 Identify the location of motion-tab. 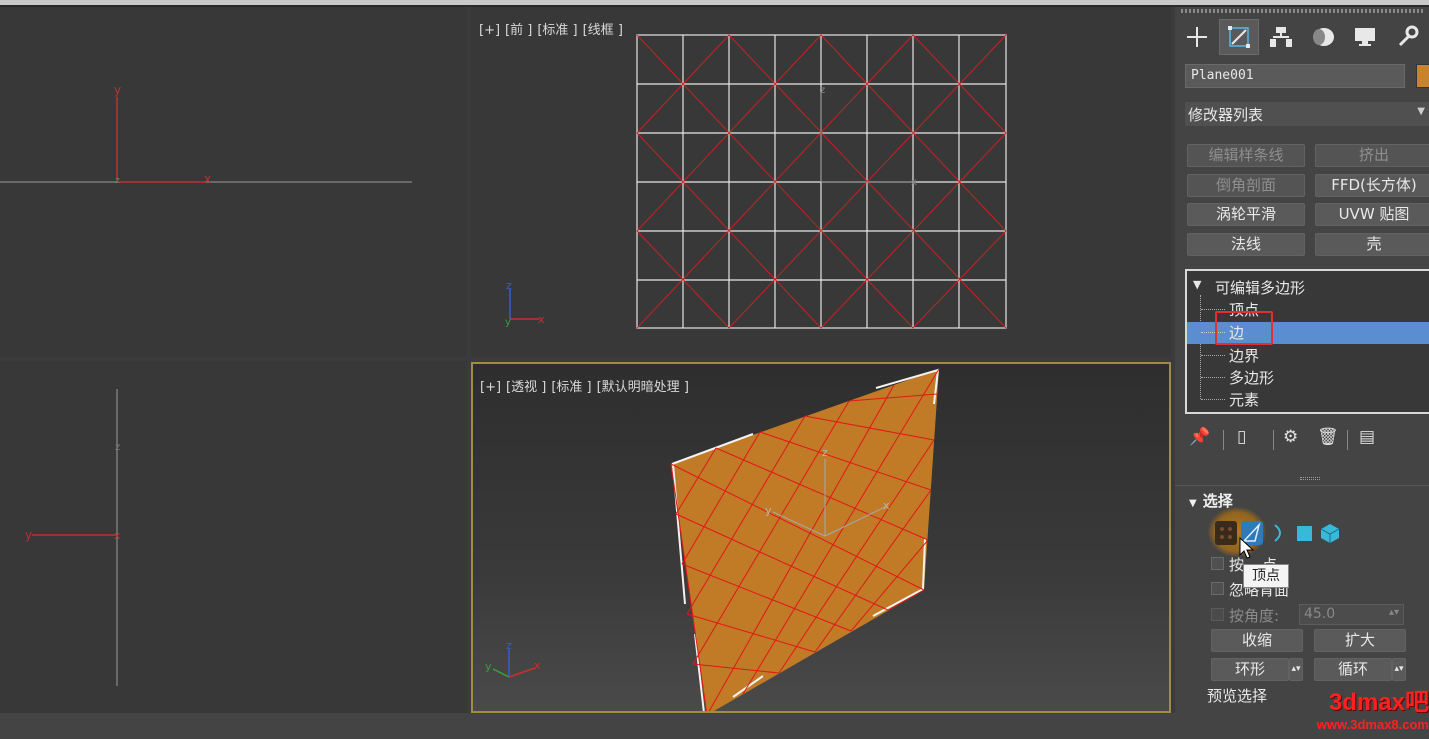
(1323, 37).